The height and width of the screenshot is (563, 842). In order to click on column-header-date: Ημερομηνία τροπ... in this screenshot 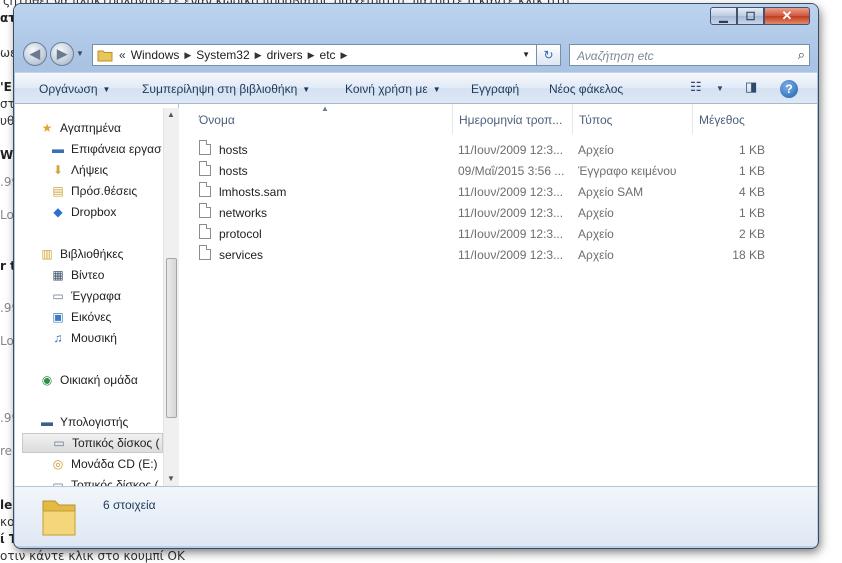, I will do `click(513, 119)`.